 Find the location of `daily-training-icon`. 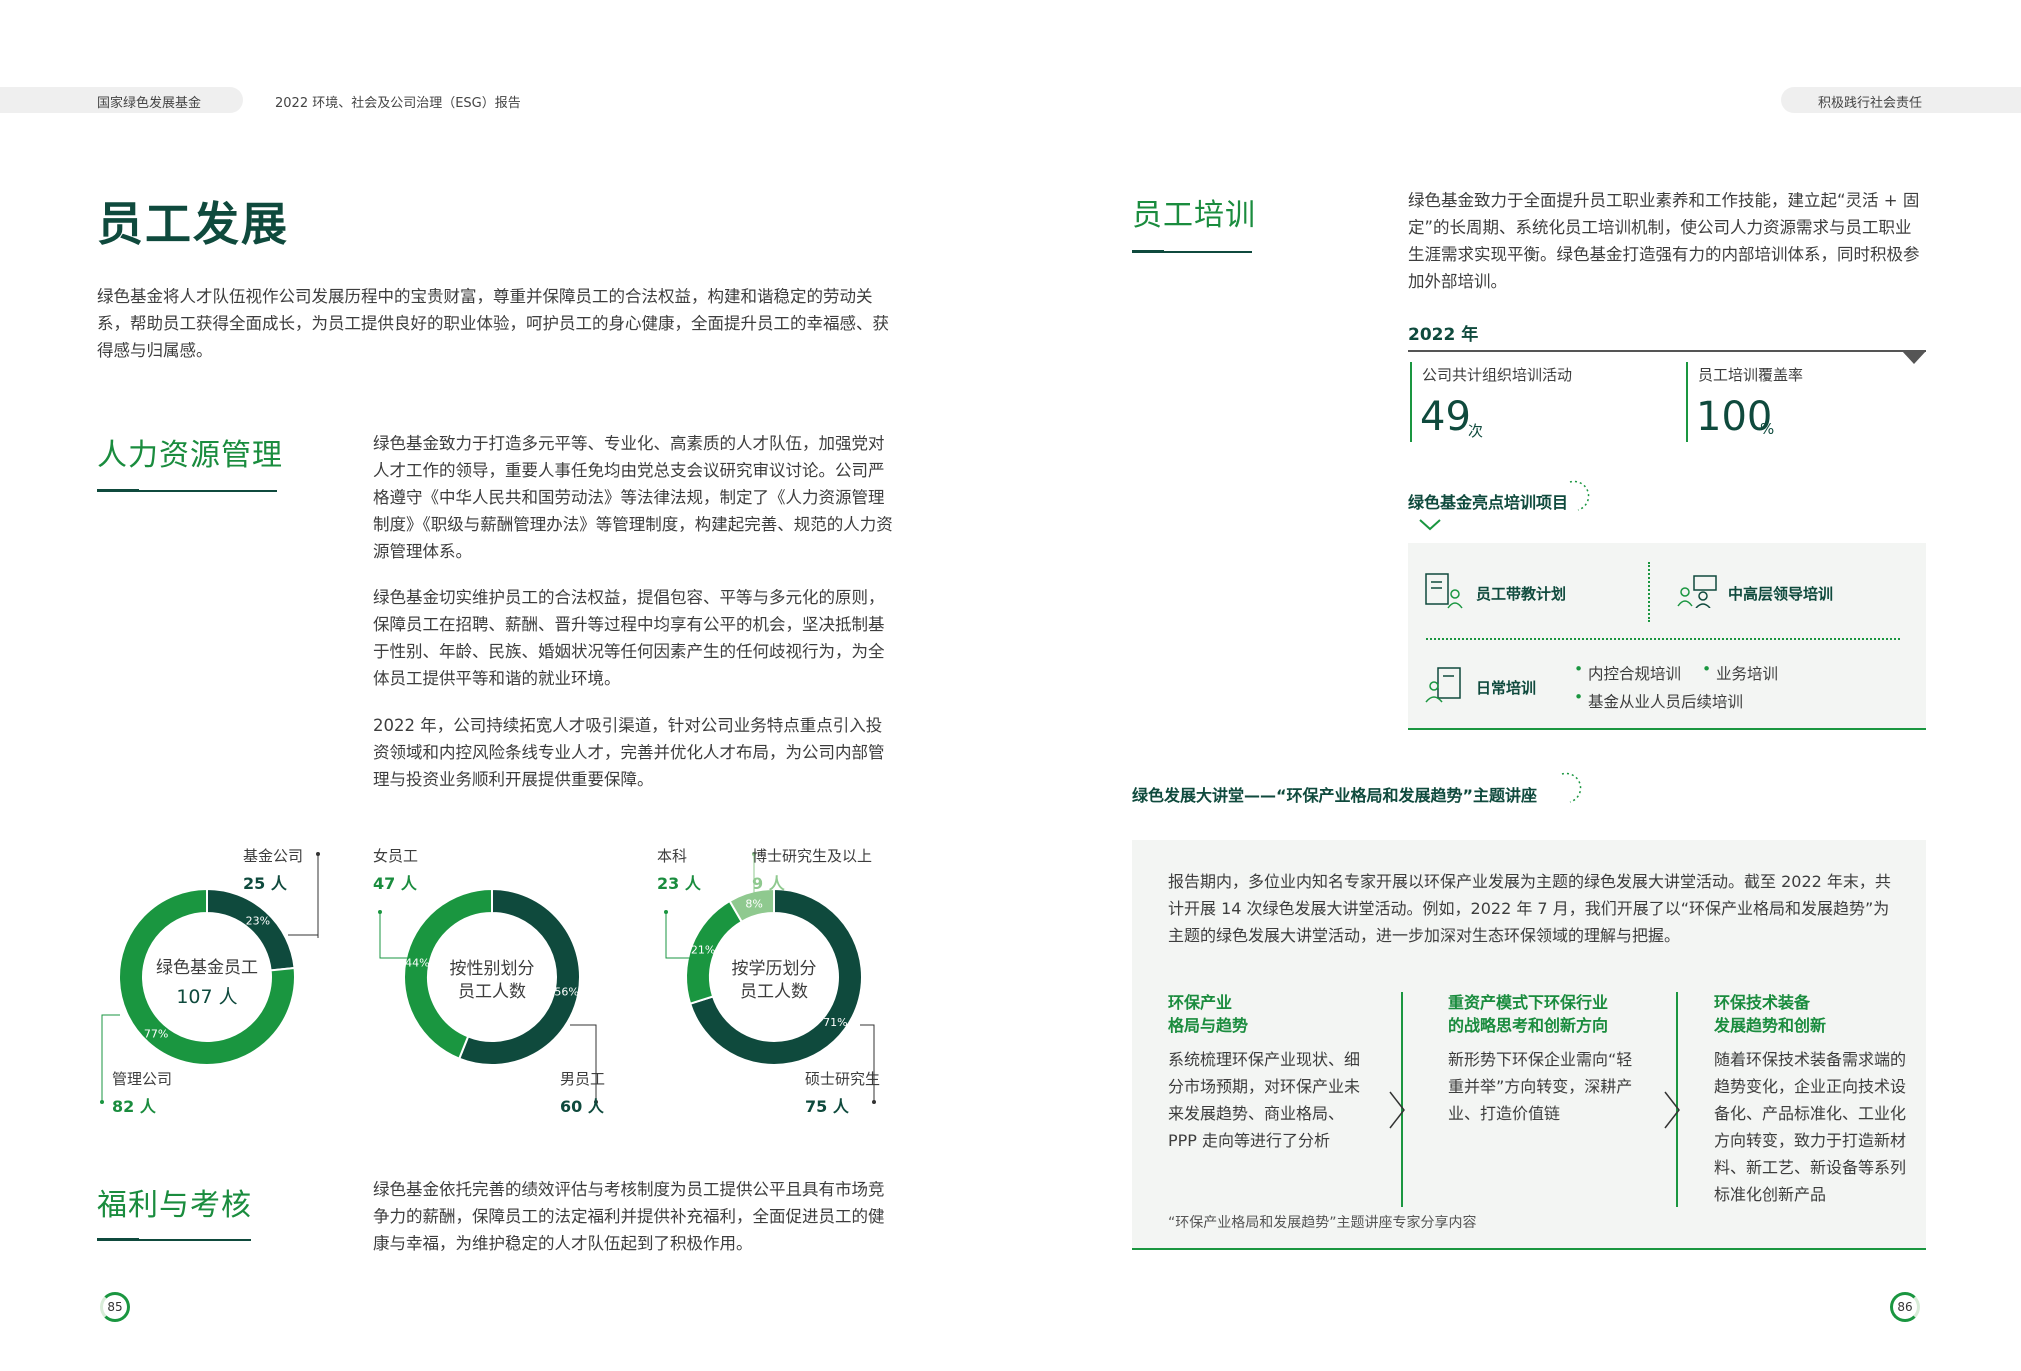

daily-training-icon is located at coordinates (1443, 685).